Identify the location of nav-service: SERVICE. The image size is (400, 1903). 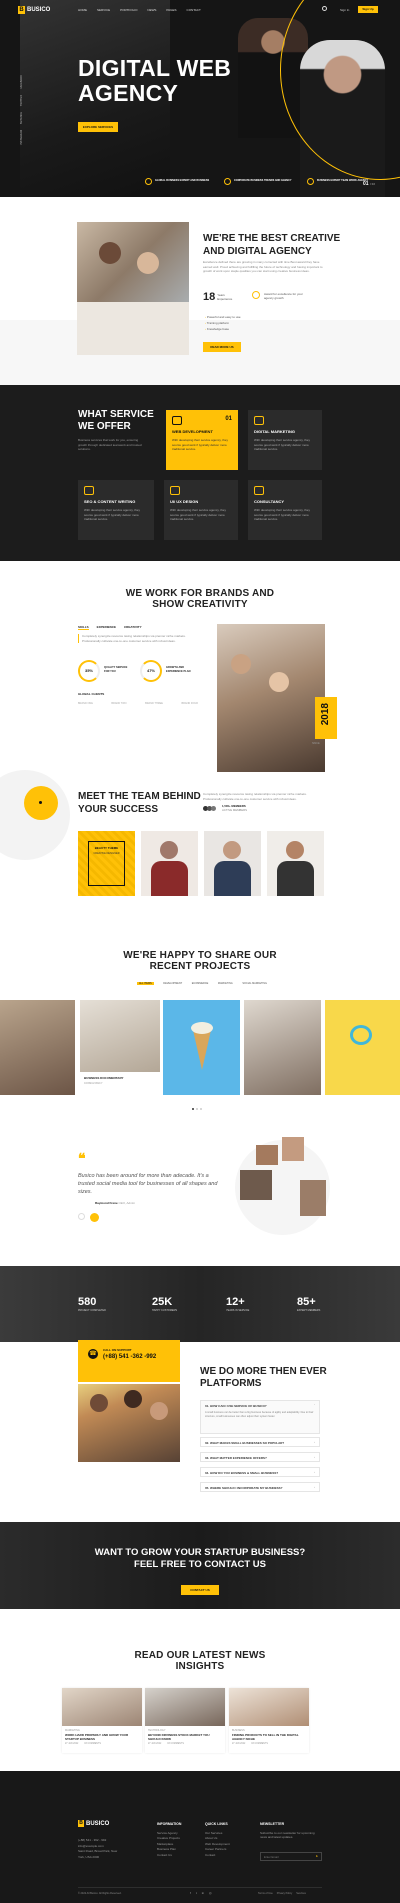
(103, 10).